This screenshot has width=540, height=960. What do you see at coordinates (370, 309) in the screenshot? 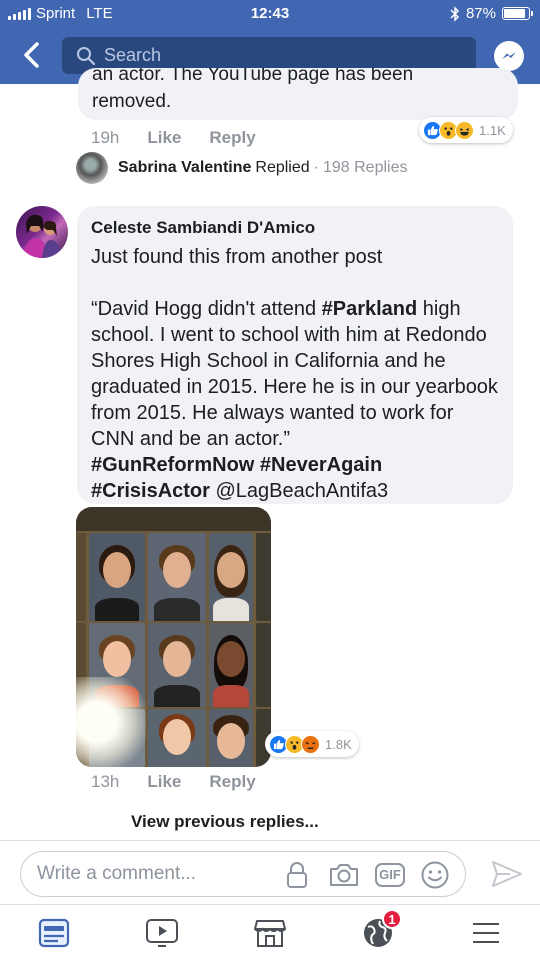
I see `hashtag-link: #Parkland` at bounding box center [370, 309].